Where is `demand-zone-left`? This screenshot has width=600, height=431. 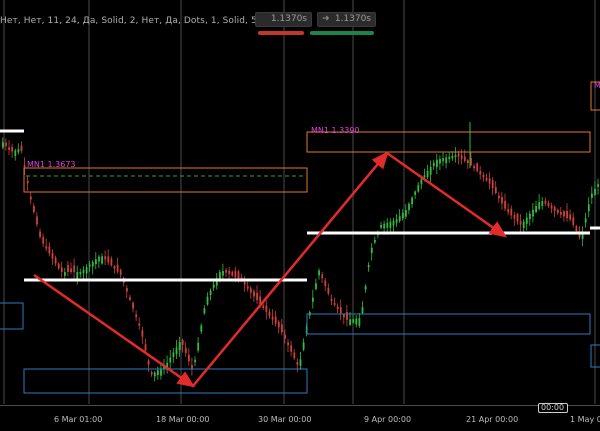
demand-zone-left is located at coordinates (12, 316).